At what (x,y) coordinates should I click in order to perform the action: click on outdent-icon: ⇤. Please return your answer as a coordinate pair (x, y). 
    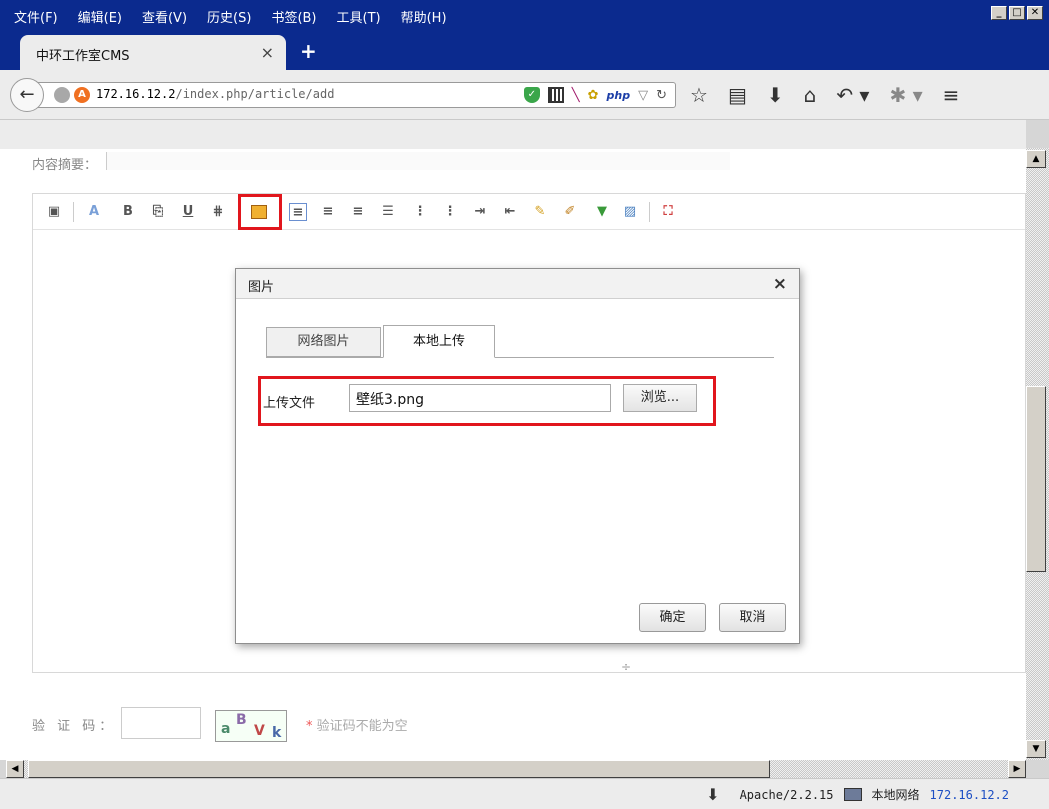
    Looking at the image, I should click on (510, 212).